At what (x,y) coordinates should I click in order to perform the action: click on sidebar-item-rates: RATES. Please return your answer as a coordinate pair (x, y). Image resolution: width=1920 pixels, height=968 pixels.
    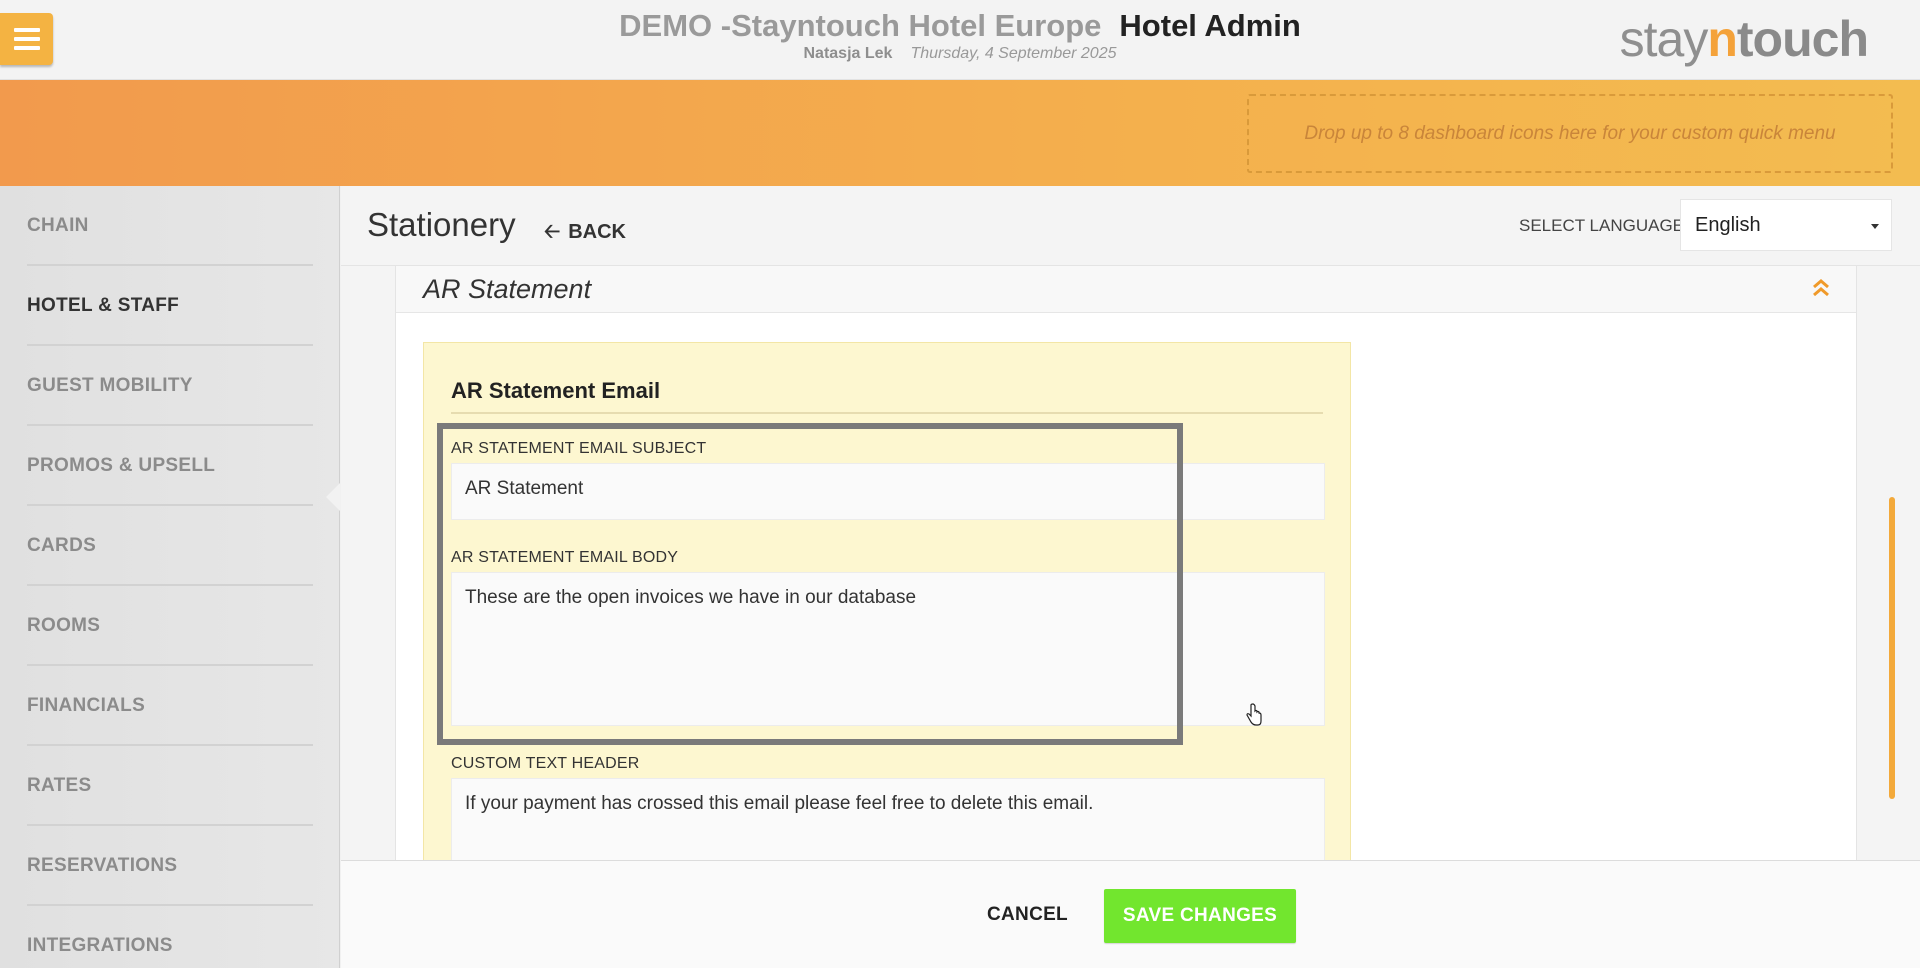
    Looking at the image, I should click on (170, 786).